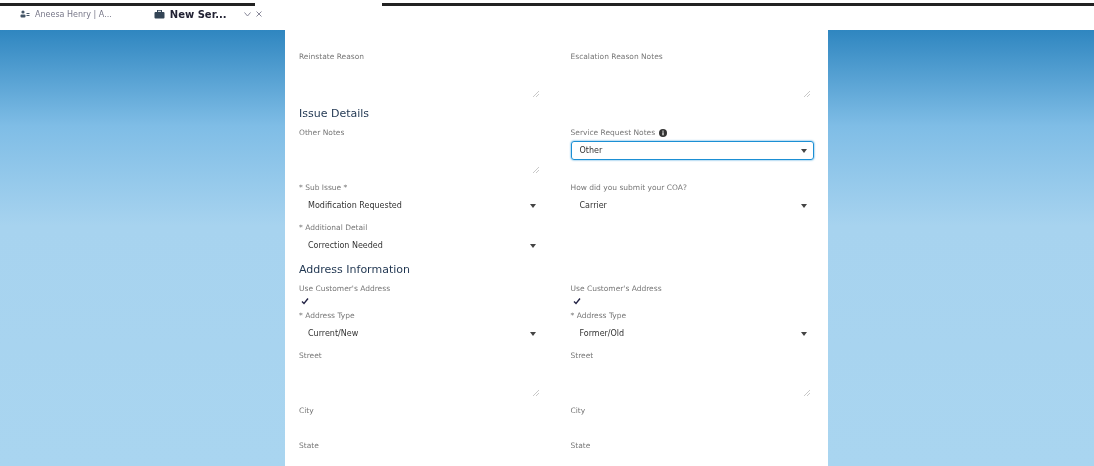  I want to click on section-heading: Address Information, so click(355, 269).